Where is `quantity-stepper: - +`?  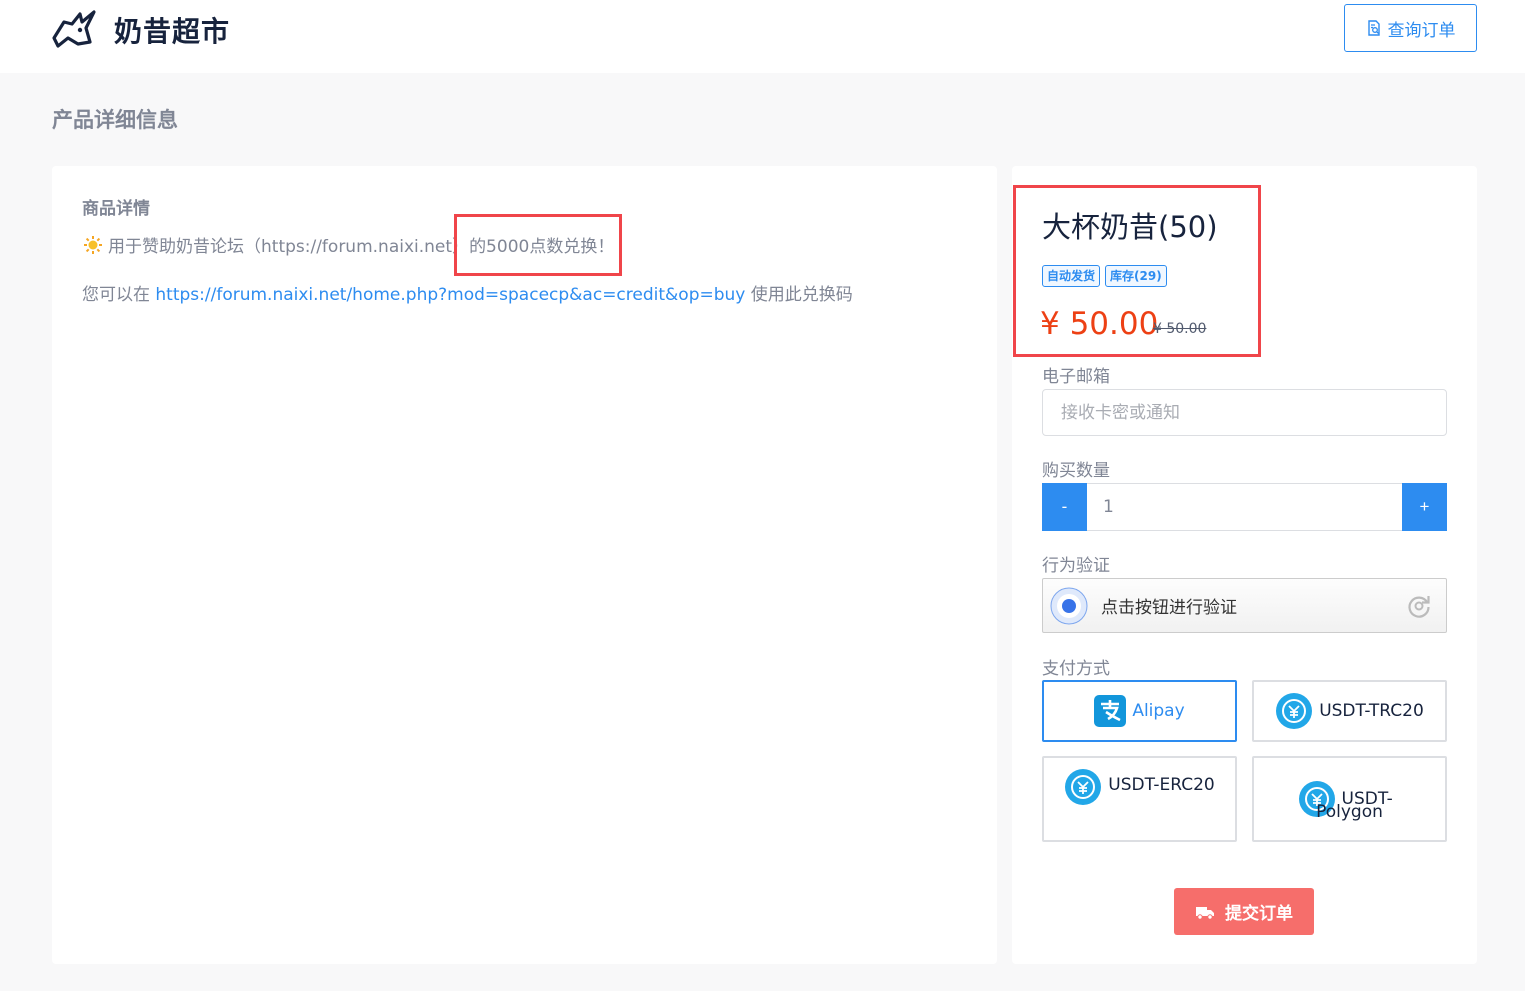 quantity-stepper: - + is located at coordinates (1244, 507).